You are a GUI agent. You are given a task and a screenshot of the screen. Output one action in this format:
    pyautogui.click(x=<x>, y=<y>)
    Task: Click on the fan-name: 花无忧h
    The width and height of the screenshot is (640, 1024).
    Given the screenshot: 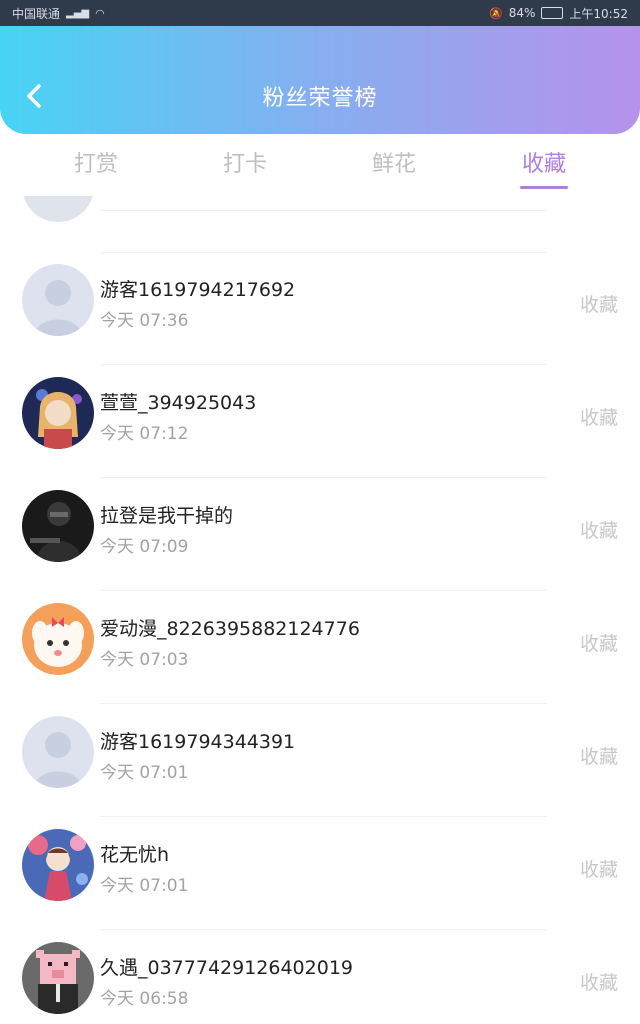 What is the action you would take?
    pyautogui.click(x=135, y=855)
    